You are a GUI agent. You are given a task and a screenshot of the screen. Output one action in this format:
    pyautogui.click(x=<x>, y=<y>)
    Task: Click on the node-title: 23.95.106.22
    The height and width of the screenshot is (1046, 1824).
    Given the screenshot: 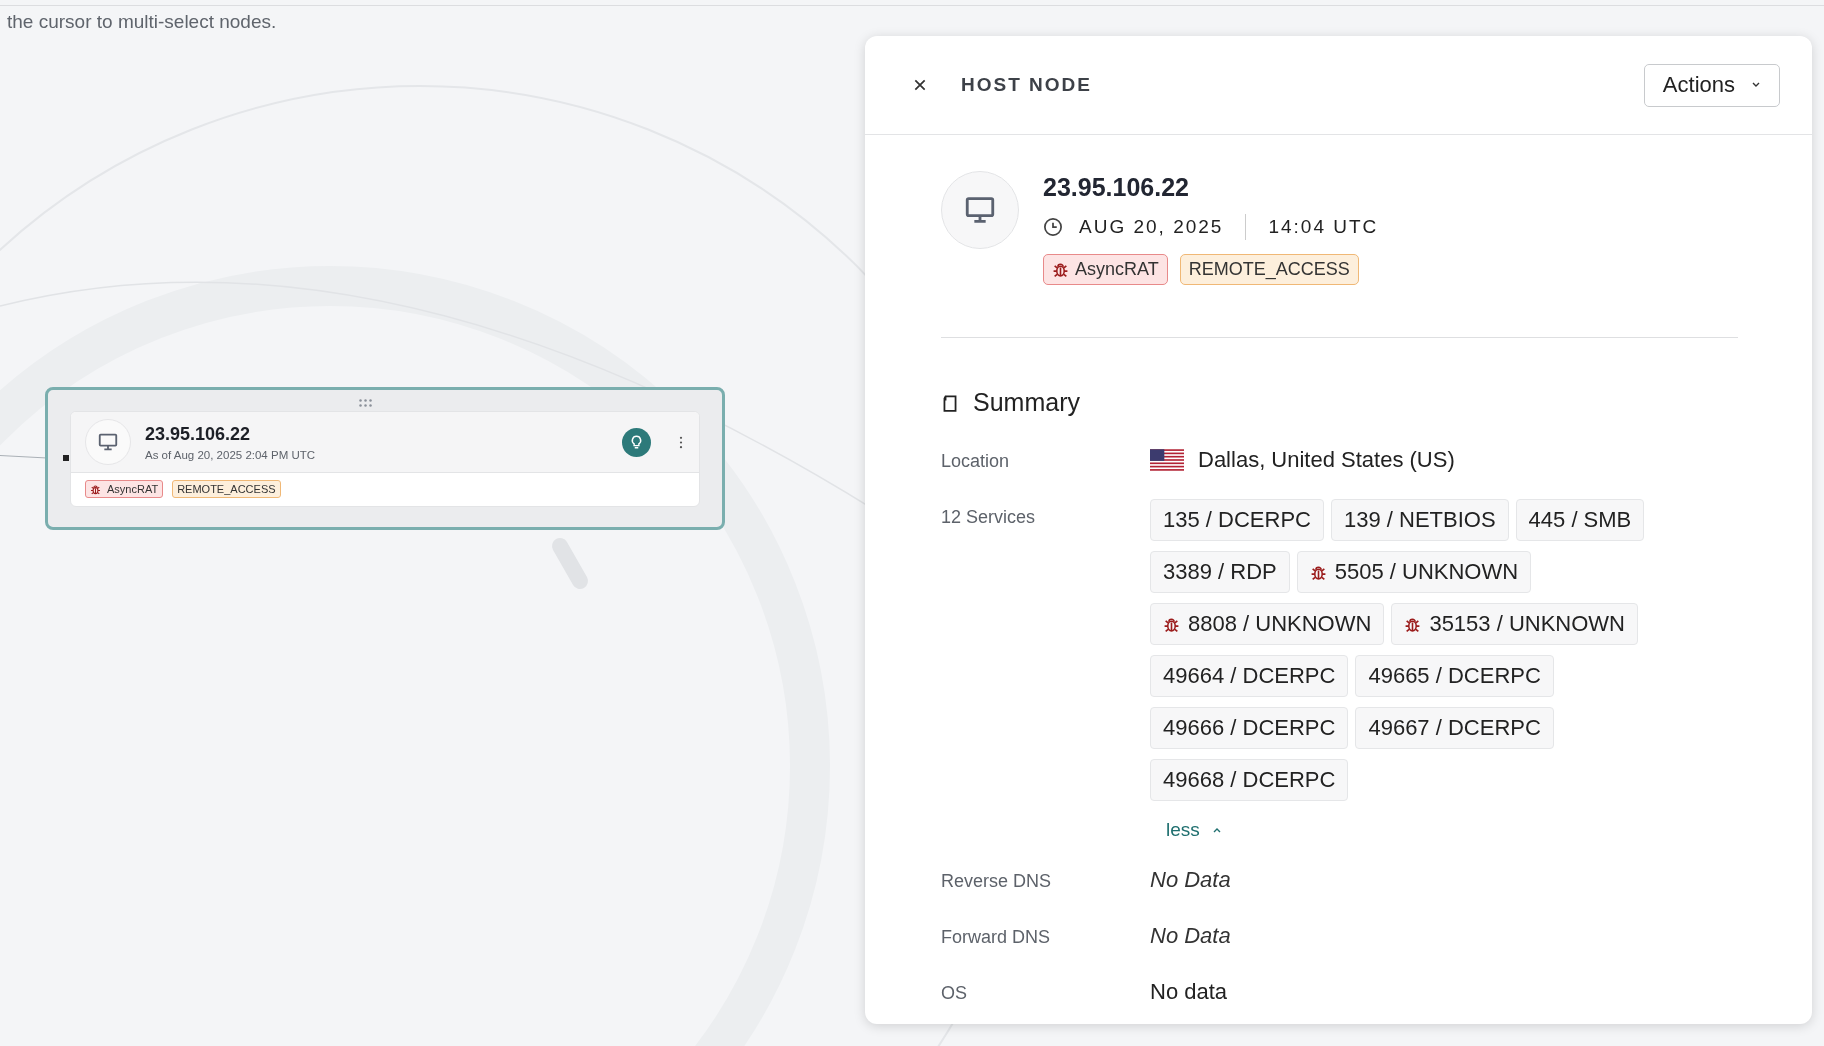 What is the action you would take?
    pyautogui.click(x=198, y=434)
    